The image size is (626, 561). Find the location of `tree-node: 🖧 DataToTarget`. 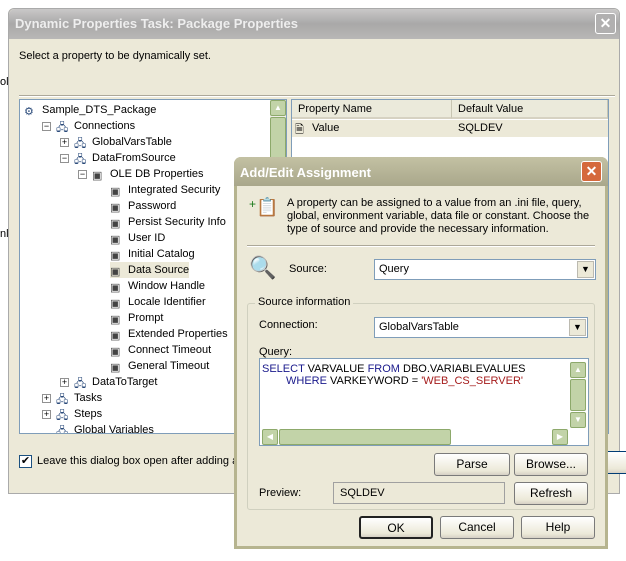

tree-node: 🖧 DataToTarget is located at coordinates (115, 382).